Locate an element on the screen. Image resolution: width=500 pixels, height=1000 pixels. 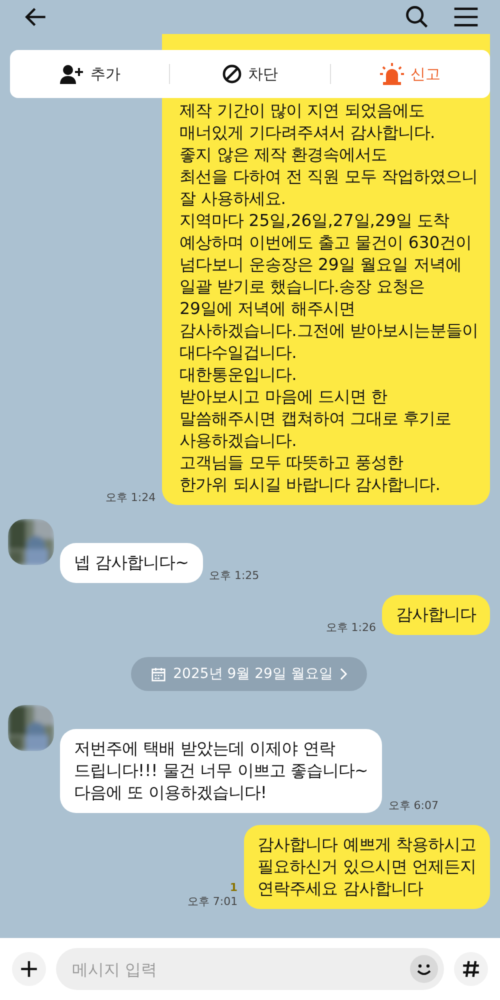
chevron-icon is located at coordinates (343, 674).